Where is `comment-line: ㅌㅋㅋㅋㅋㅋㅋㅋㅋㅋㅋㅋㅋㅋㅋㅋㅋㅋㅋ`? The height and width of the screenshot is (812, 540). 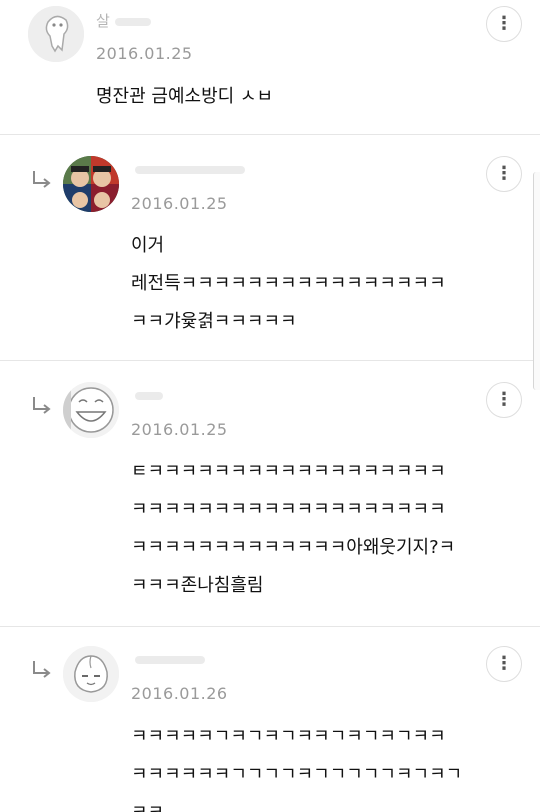 comment-line: ㅌㅋㅋㅋㅋㅋㅋㅋㅋㅋㅋㅋㅋㅋㅋㅋㅋㅋㅋ is located at coordinates (288, 471).